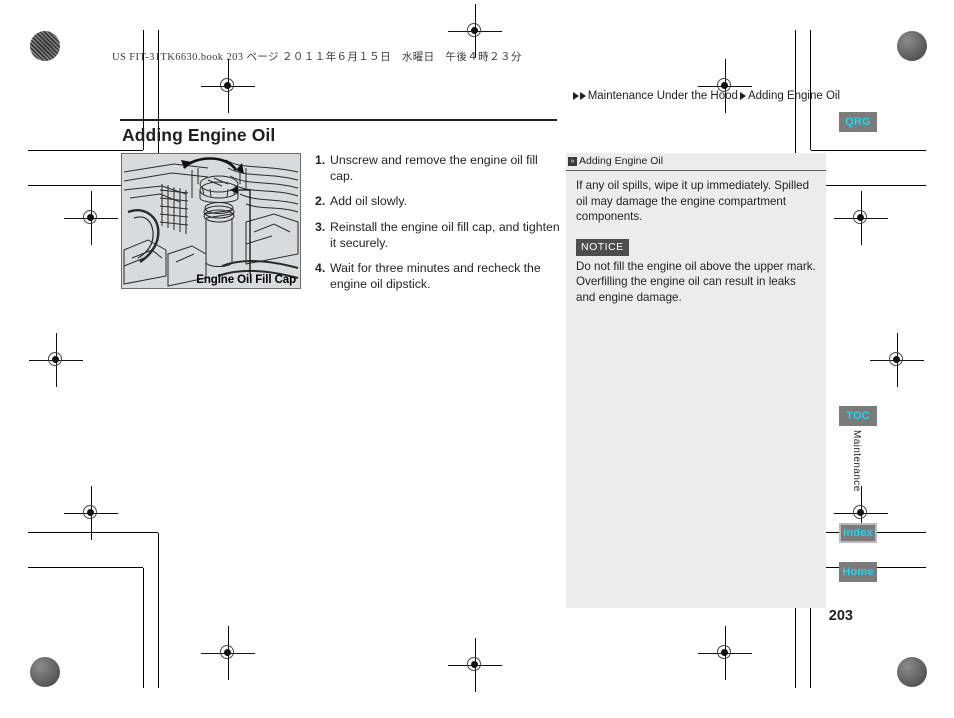 This screenshot has width=954, height=718. Describe the element at coordinates (45, 46) in the screenshot. I see `halftone-control-patch` at that location.